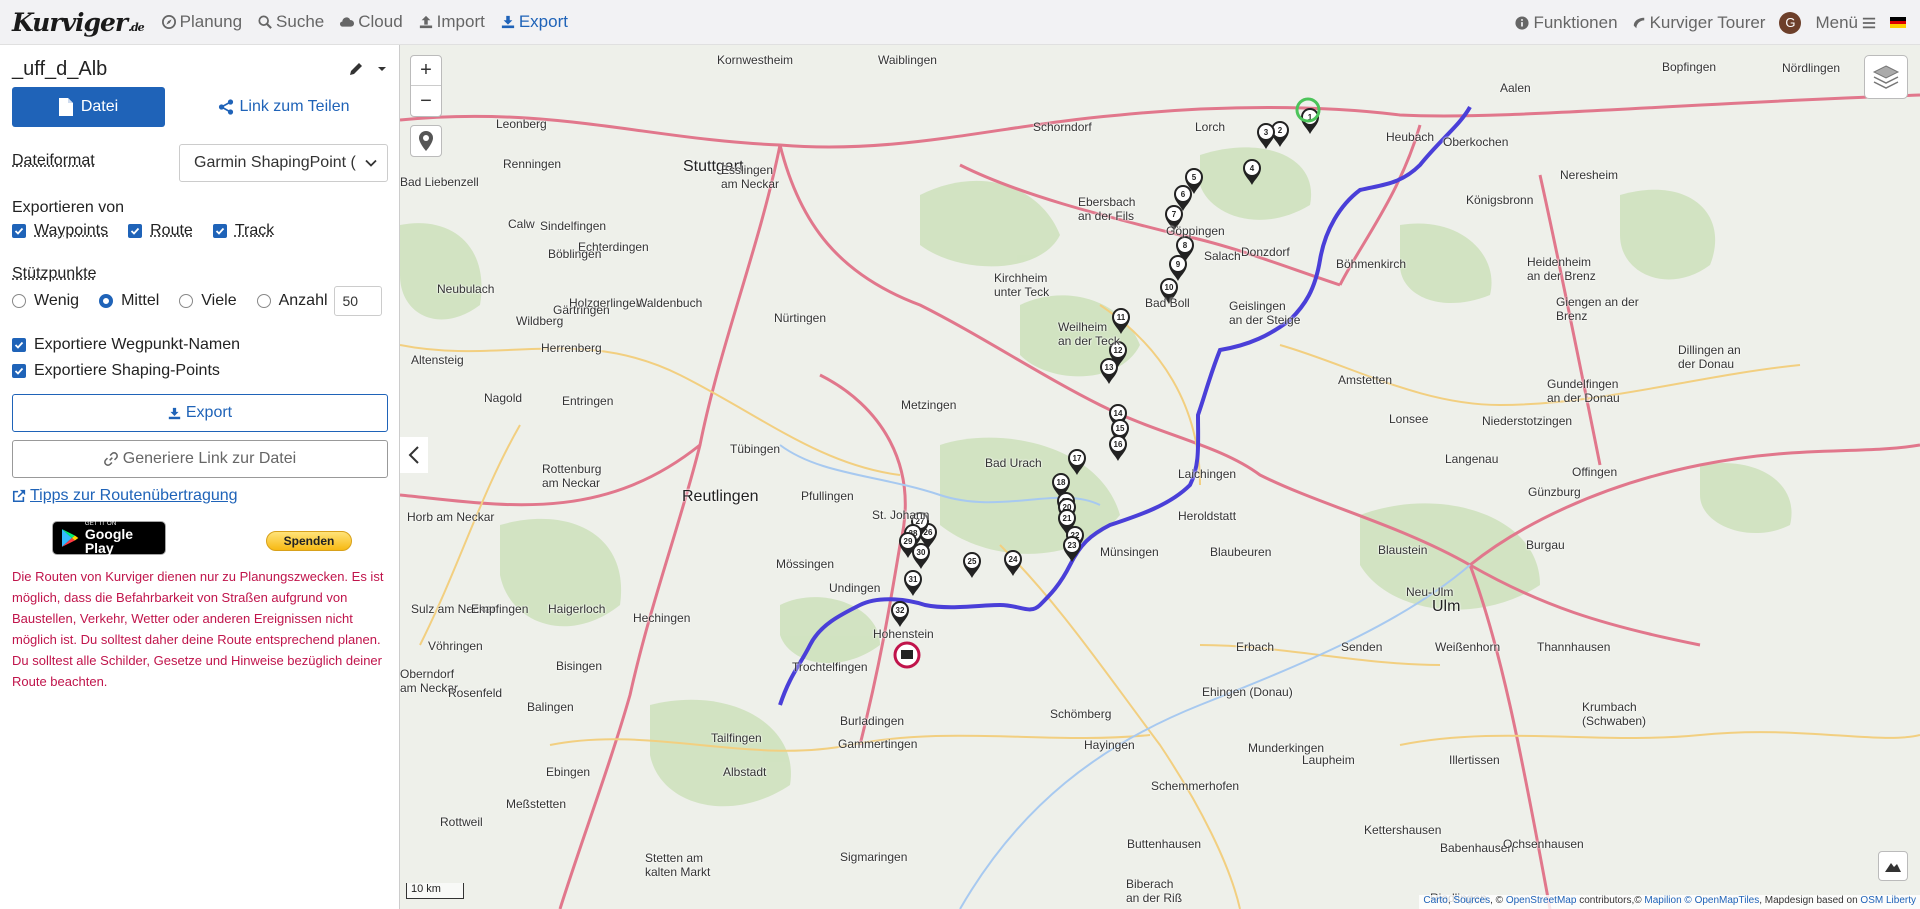 This screenshot has width=1920, height=909. What do you see at coordinates (54, 273) in the screenshot?
I see `stuetzpunkte-label: Stützpunkte` at bounding box center [54, 273].